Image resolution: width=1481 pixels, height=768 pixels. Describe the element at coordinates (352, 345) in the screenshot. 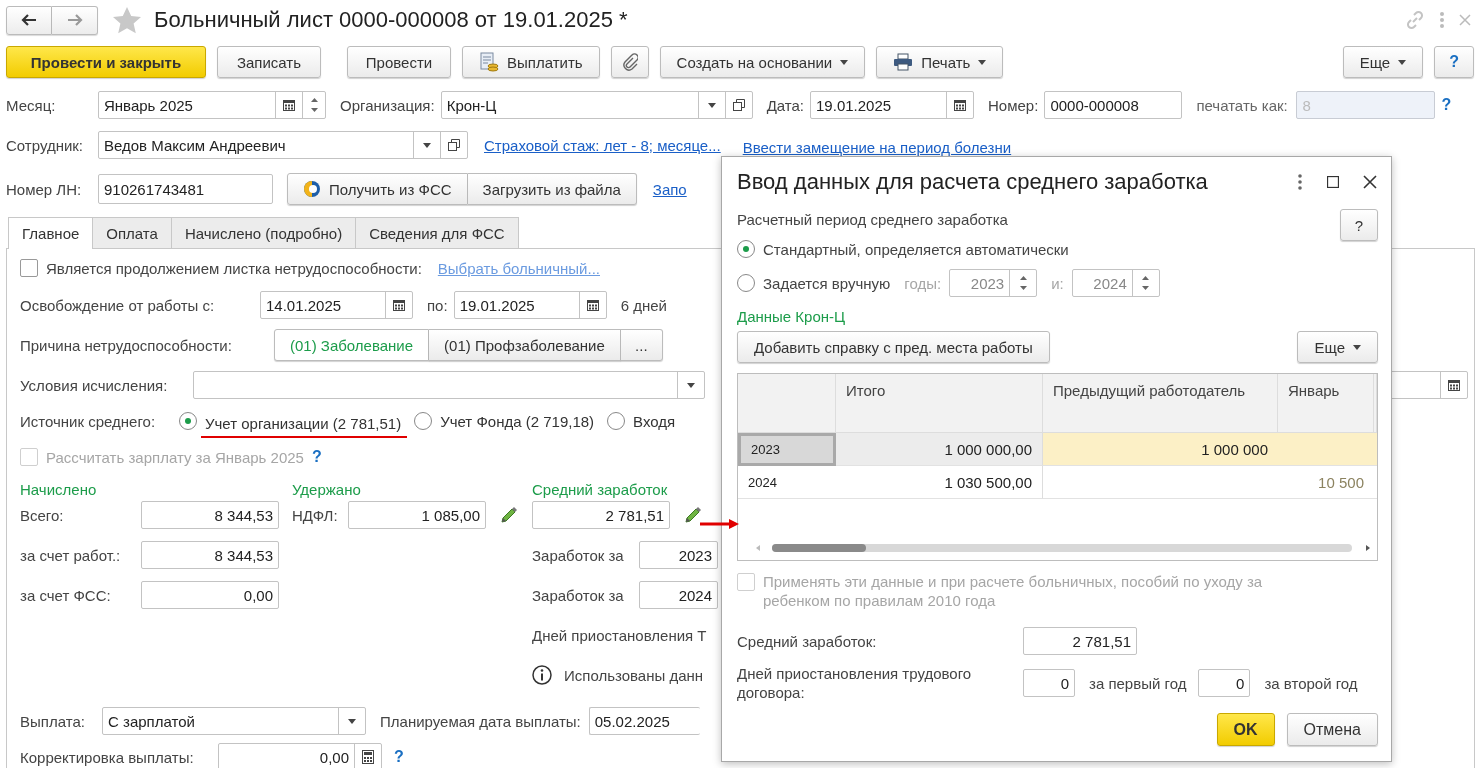

I see `reason-option: (01) Заболевание` at that location.